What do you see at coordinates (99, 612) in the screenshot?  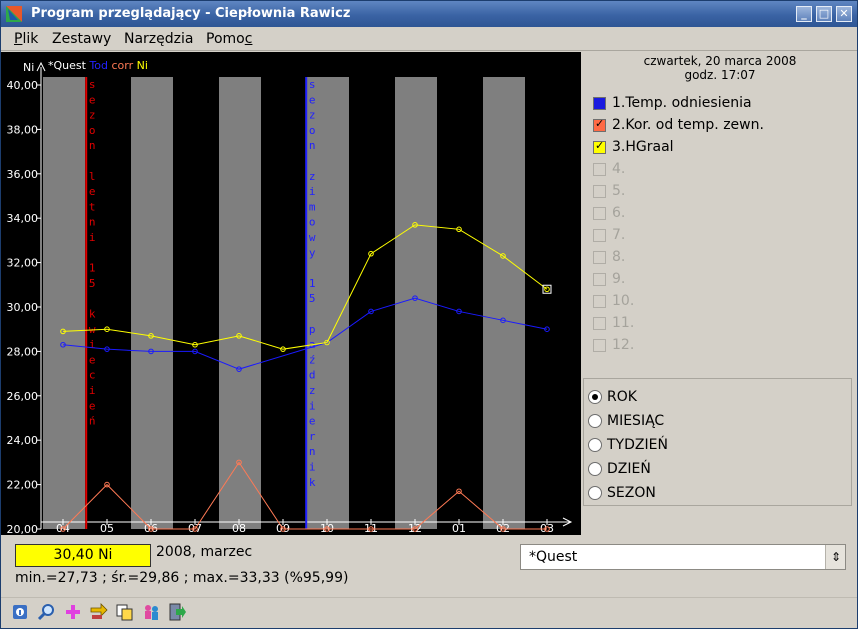 I see `swap-icon` at bounding box center [99, 612].